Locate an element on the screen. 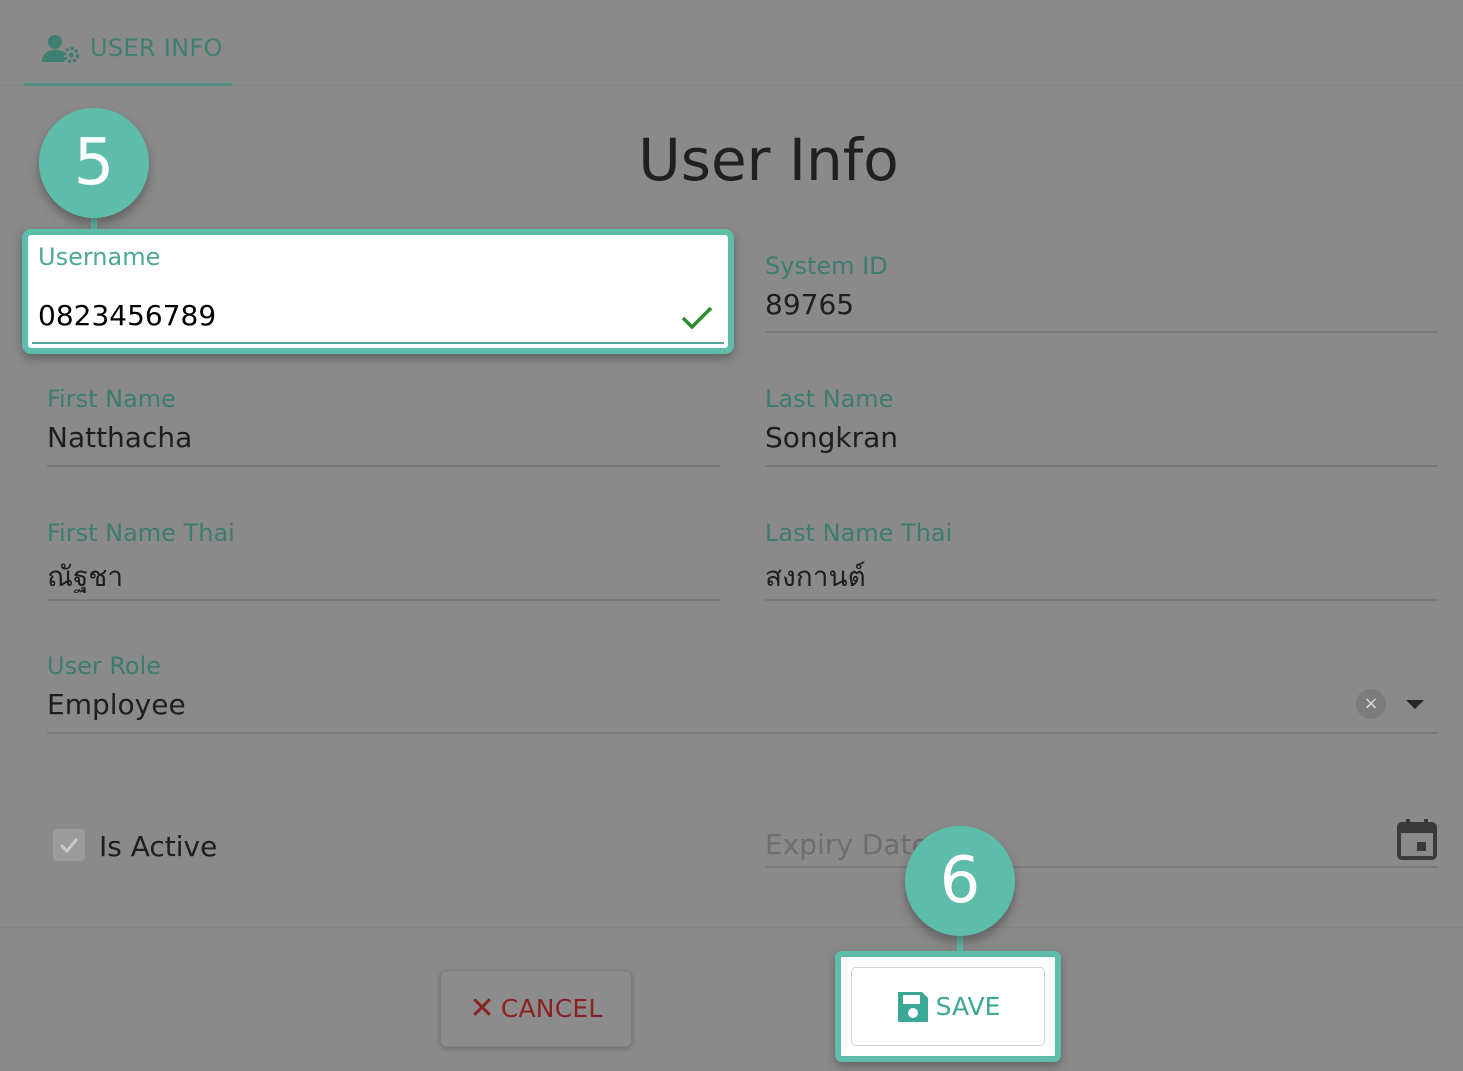  cancel-button: ✕ CANCEL is located at coordinates (536, 1008).